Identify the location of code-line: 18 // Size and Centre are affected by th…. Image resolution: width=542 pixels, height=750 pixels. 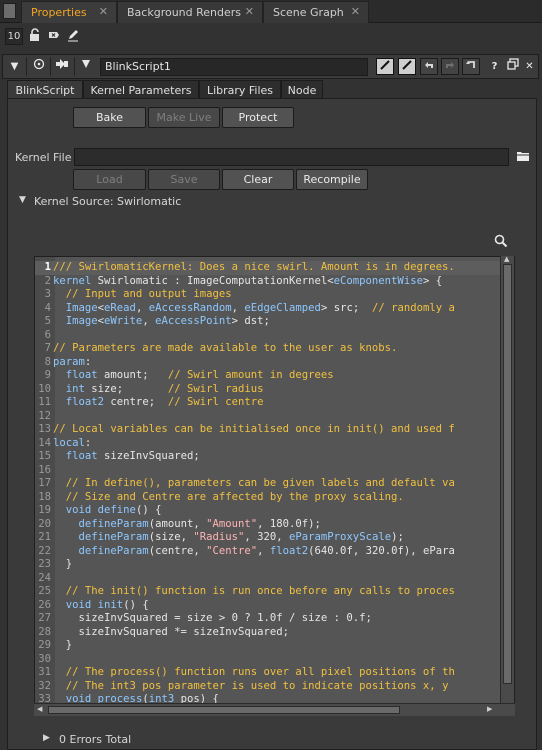
(270, 498).